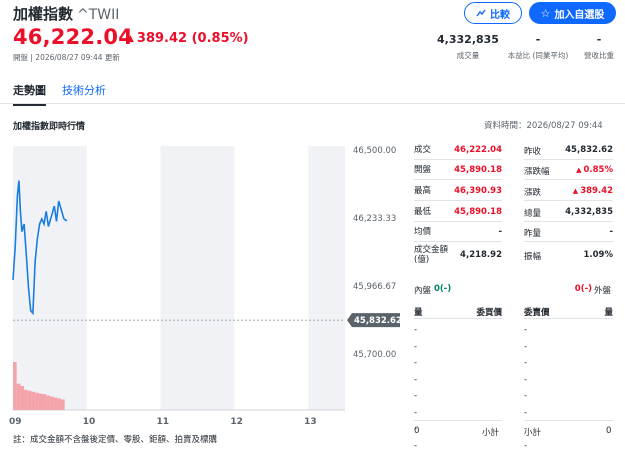 The height and width of the screenshot is (450, 625). I want to click on quote-value-text: 4,332,835, so click(589, 212).